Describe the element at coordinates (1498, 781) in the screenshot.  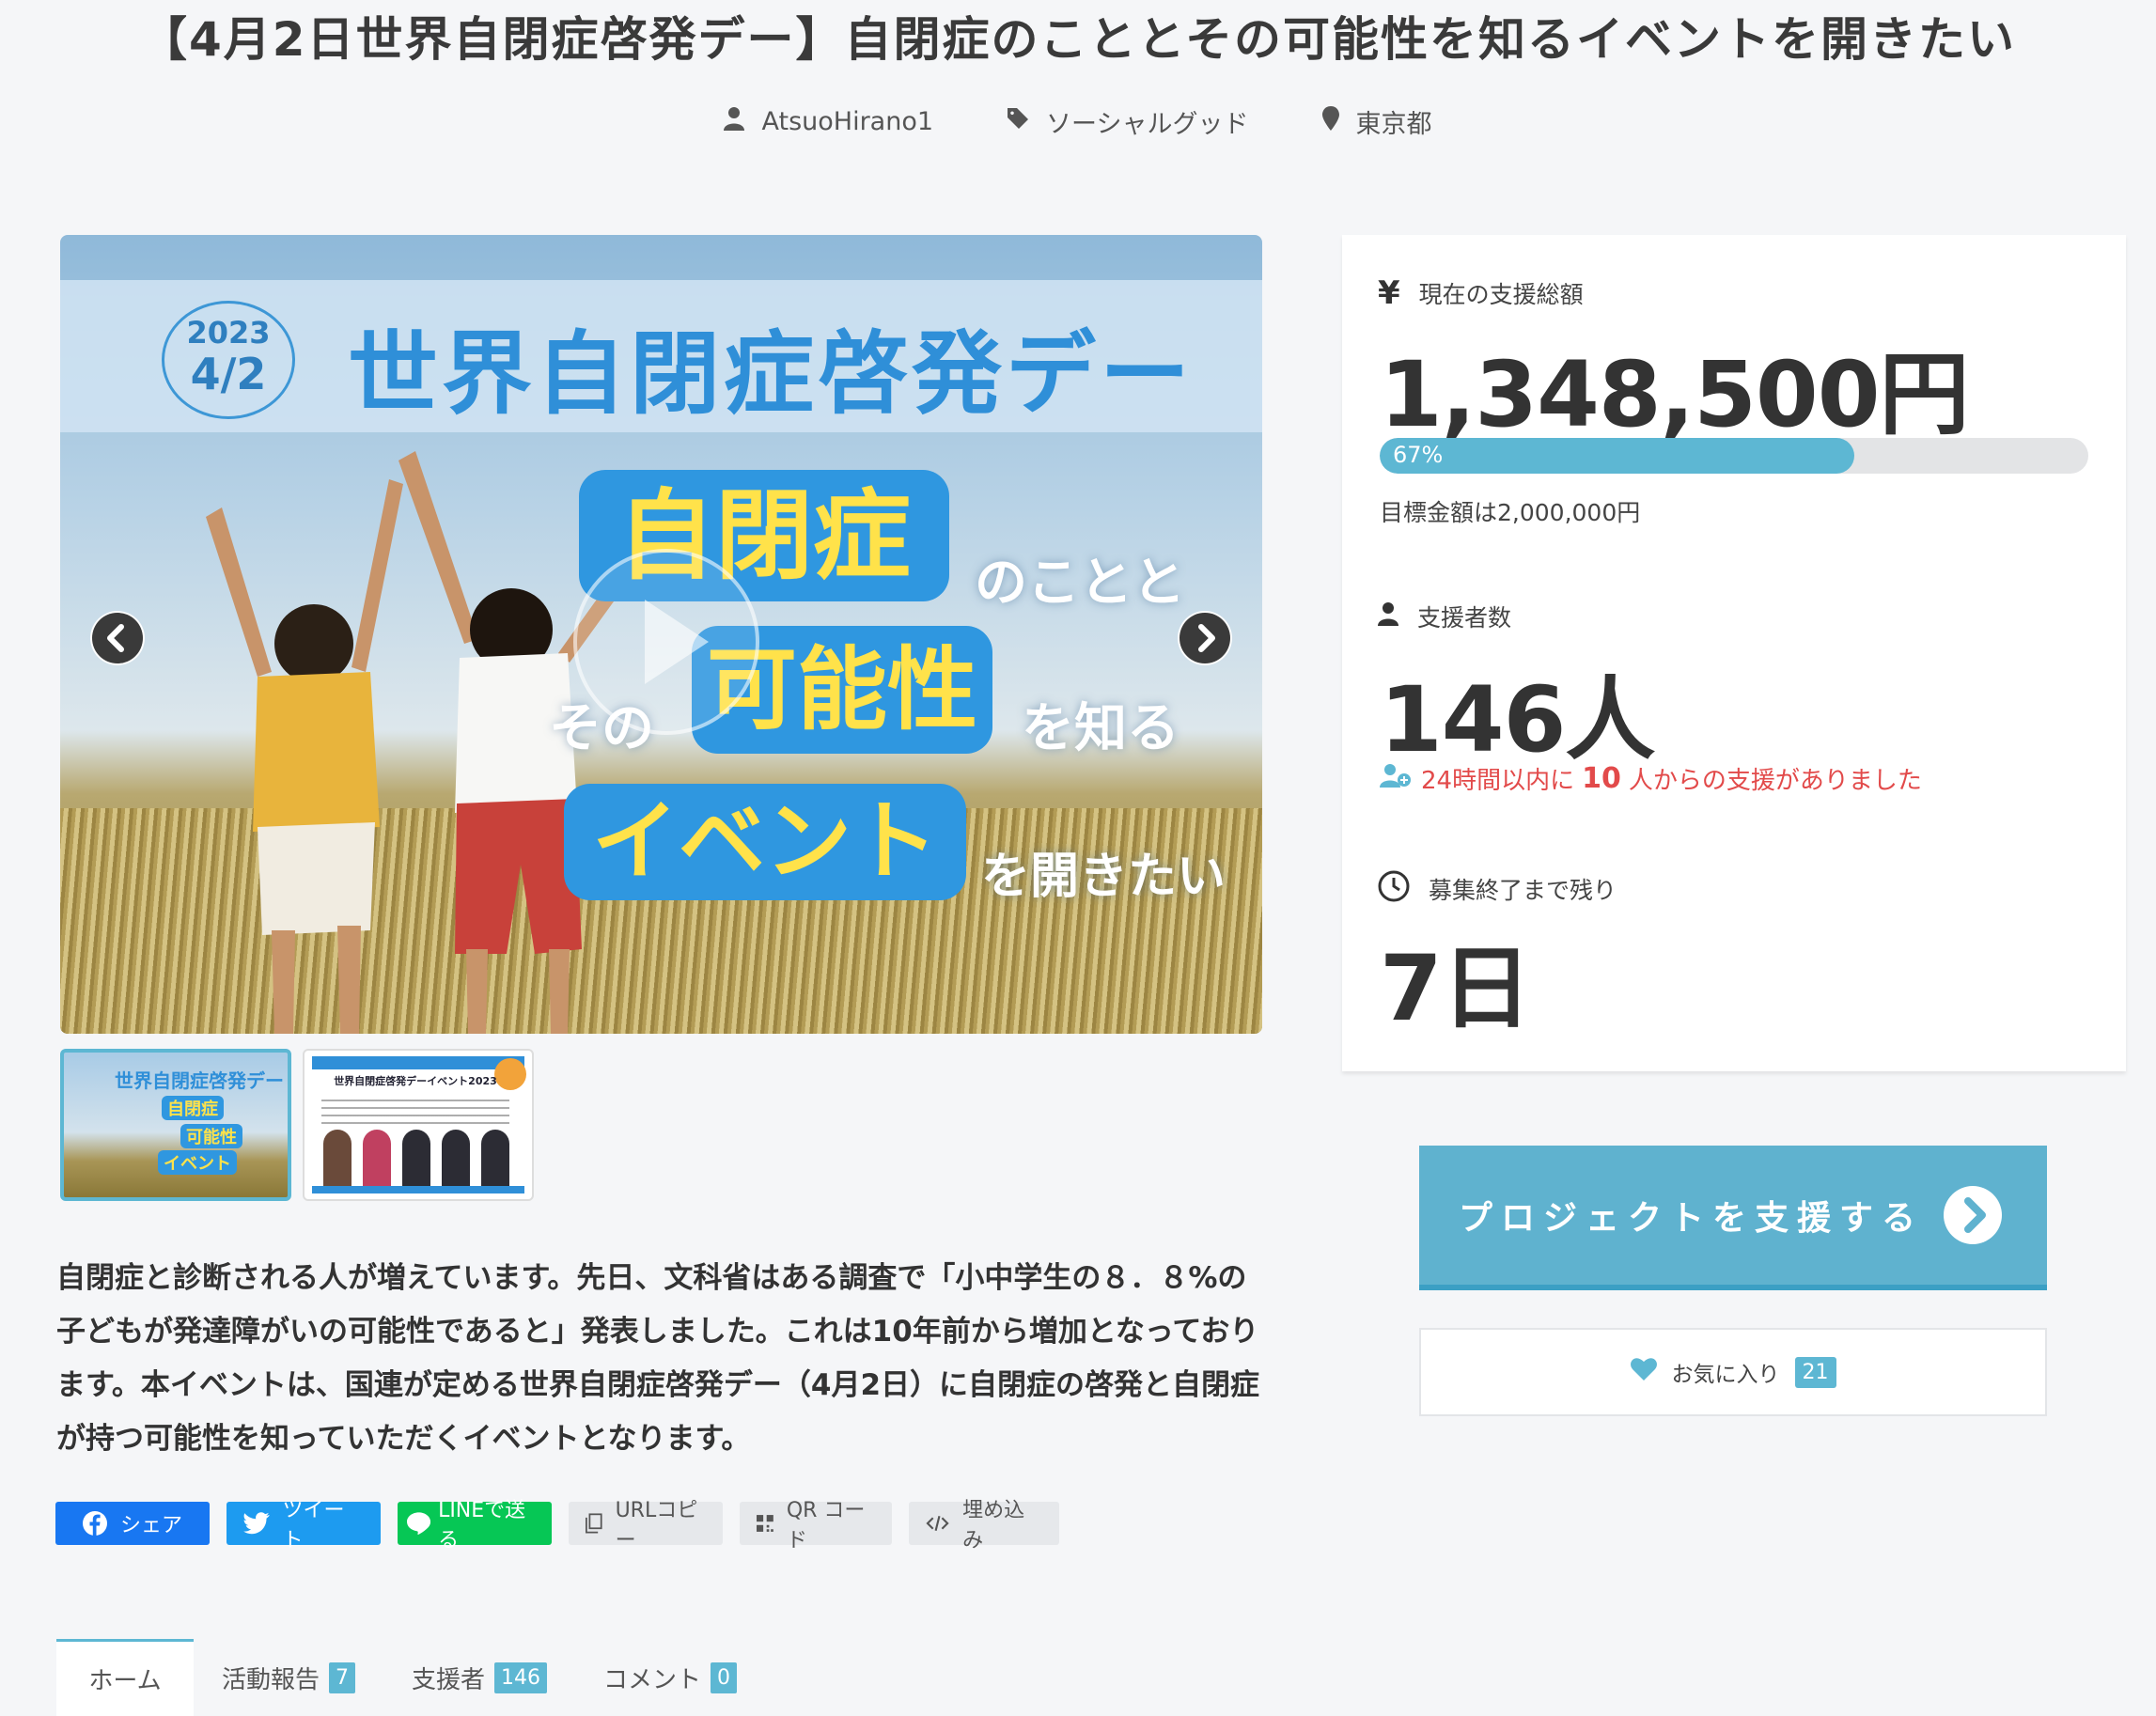
I see `recent-support-prefix: 24時間以内に` at that location.